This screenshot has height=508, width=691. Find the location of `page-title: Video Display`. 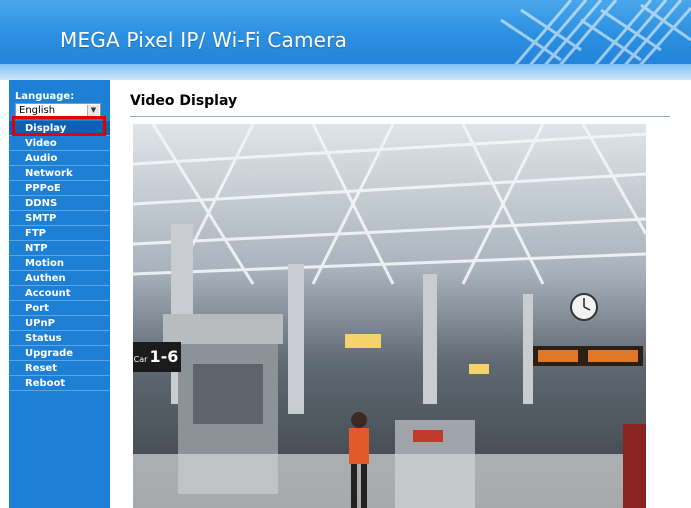

page-title: Video Display is located at coordinates (184, 101).